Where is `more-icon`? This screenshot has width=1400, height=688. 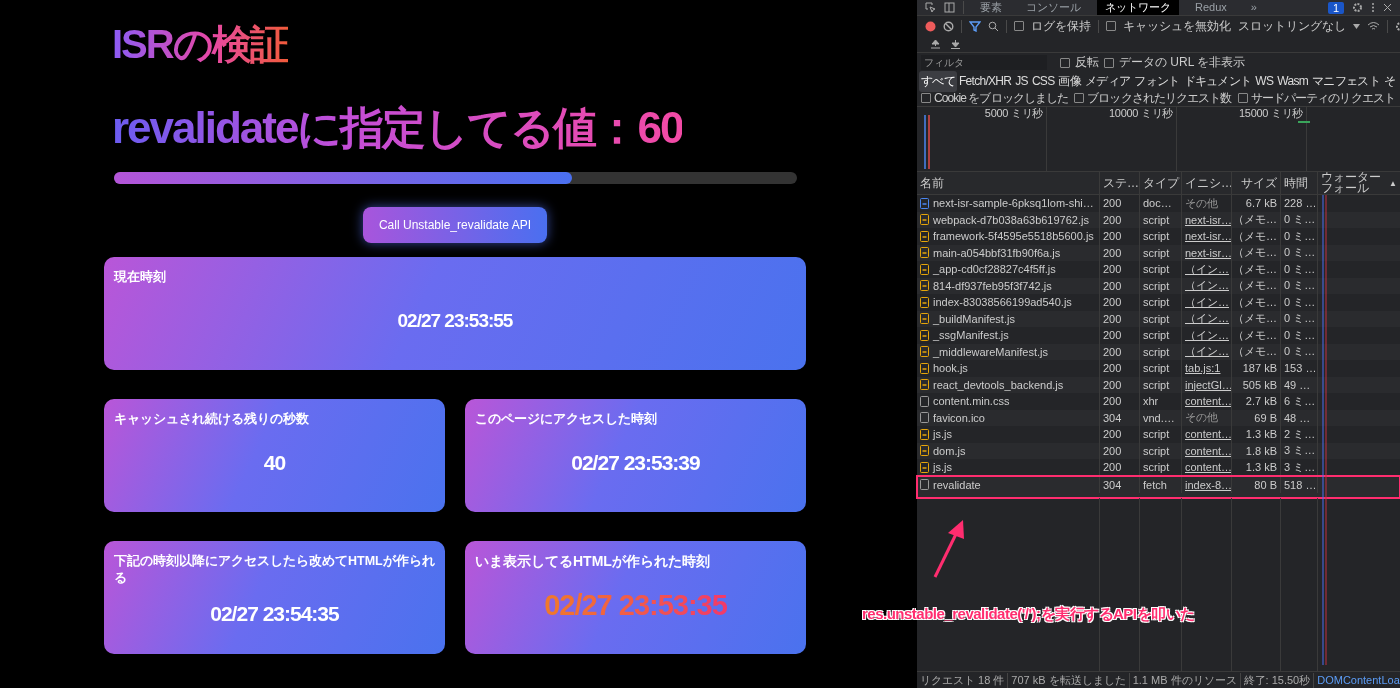 more-icon is located at coordinates (1373, 7).